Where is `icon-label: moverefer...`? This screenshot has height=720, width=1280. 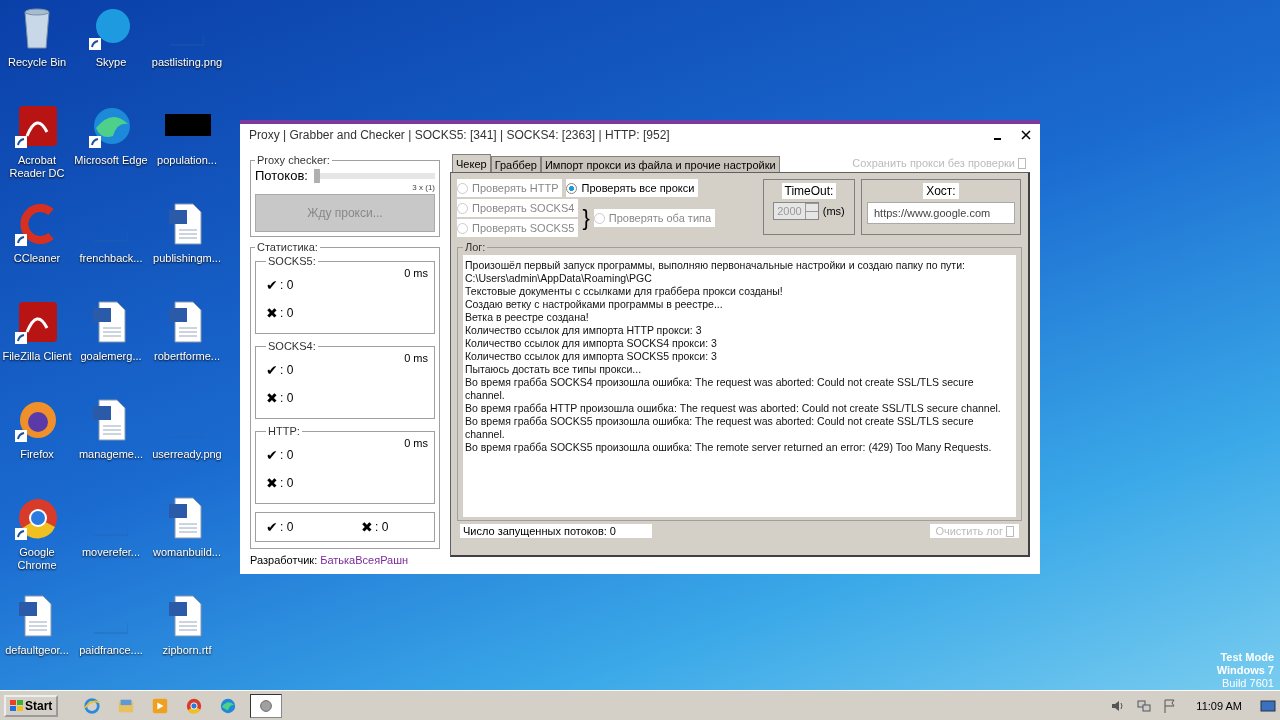 icon-label: moverefer... is located at coordinates (111, 552).